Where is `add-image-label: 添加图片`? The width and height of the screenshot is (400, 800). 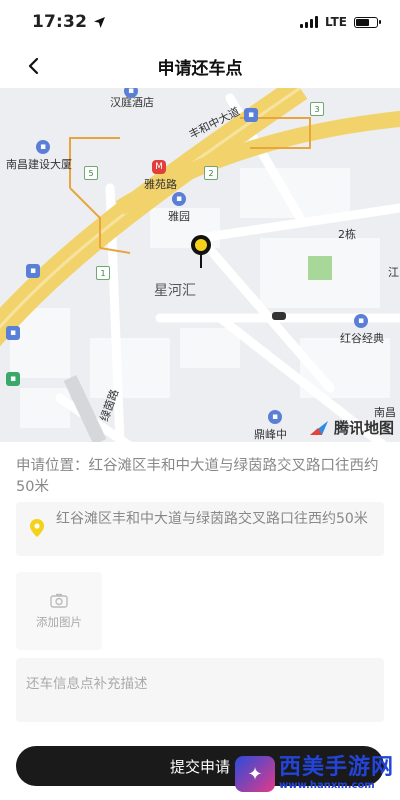 add-image-label: 添加图片 is located at coordinates (59, 621).